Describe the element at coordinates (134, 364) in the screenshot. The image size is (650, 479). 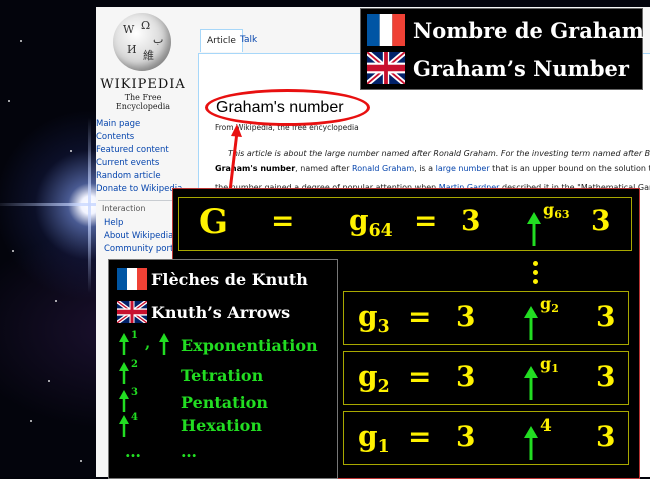
I see `arrow-count-2: 2` at that location.